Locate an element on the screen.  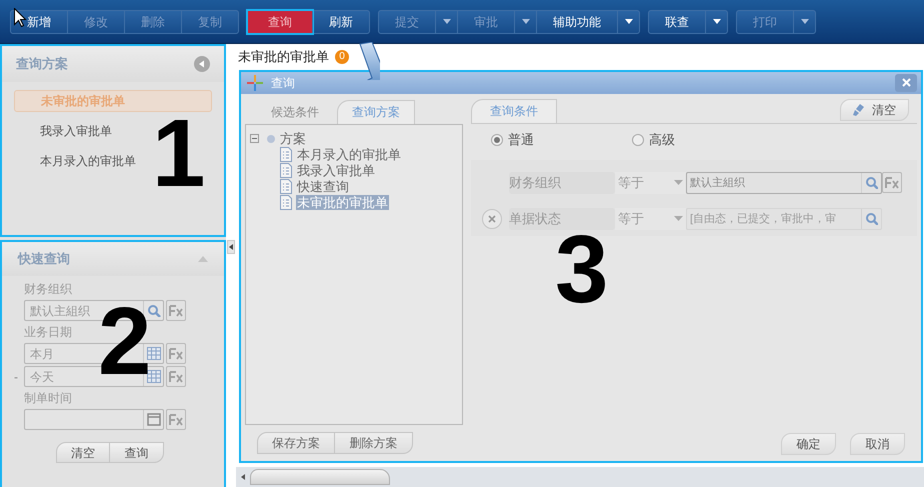
close-button is located at coordinates (906, 83).